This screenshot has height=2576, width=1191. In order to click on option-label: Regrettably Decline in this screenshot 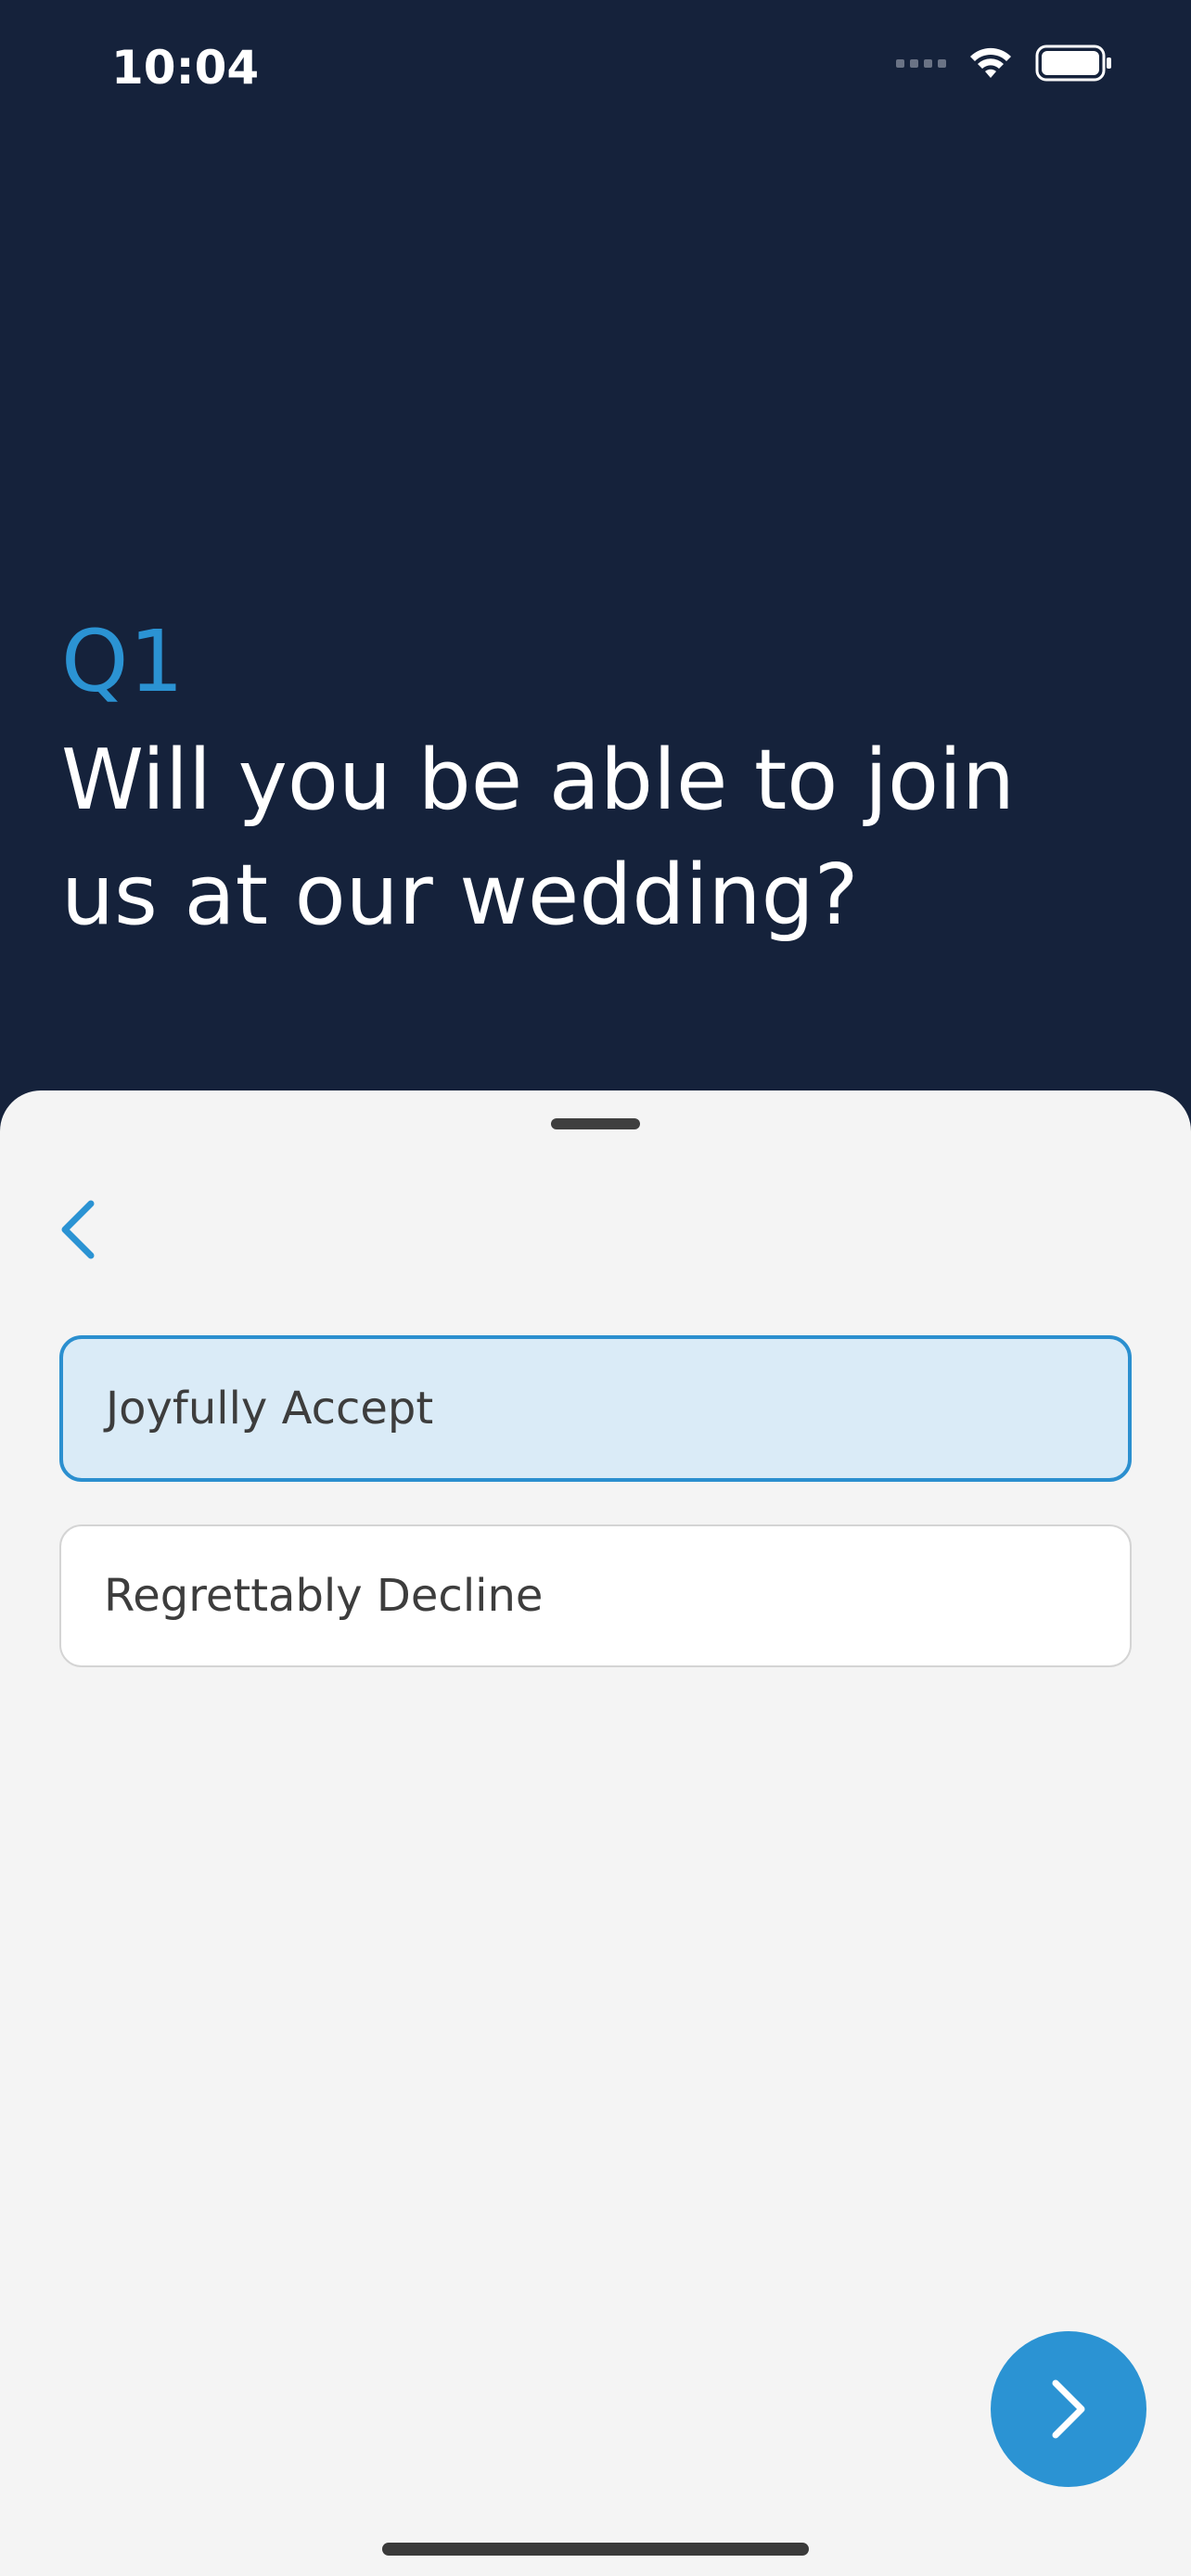, I will do `click(324, 1596)`.